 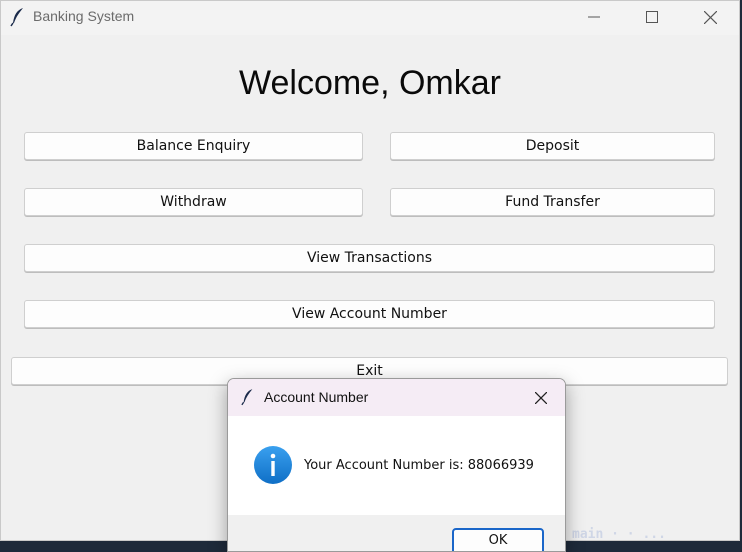 I want to click on minimize-icon, so click(x=594, y=17).